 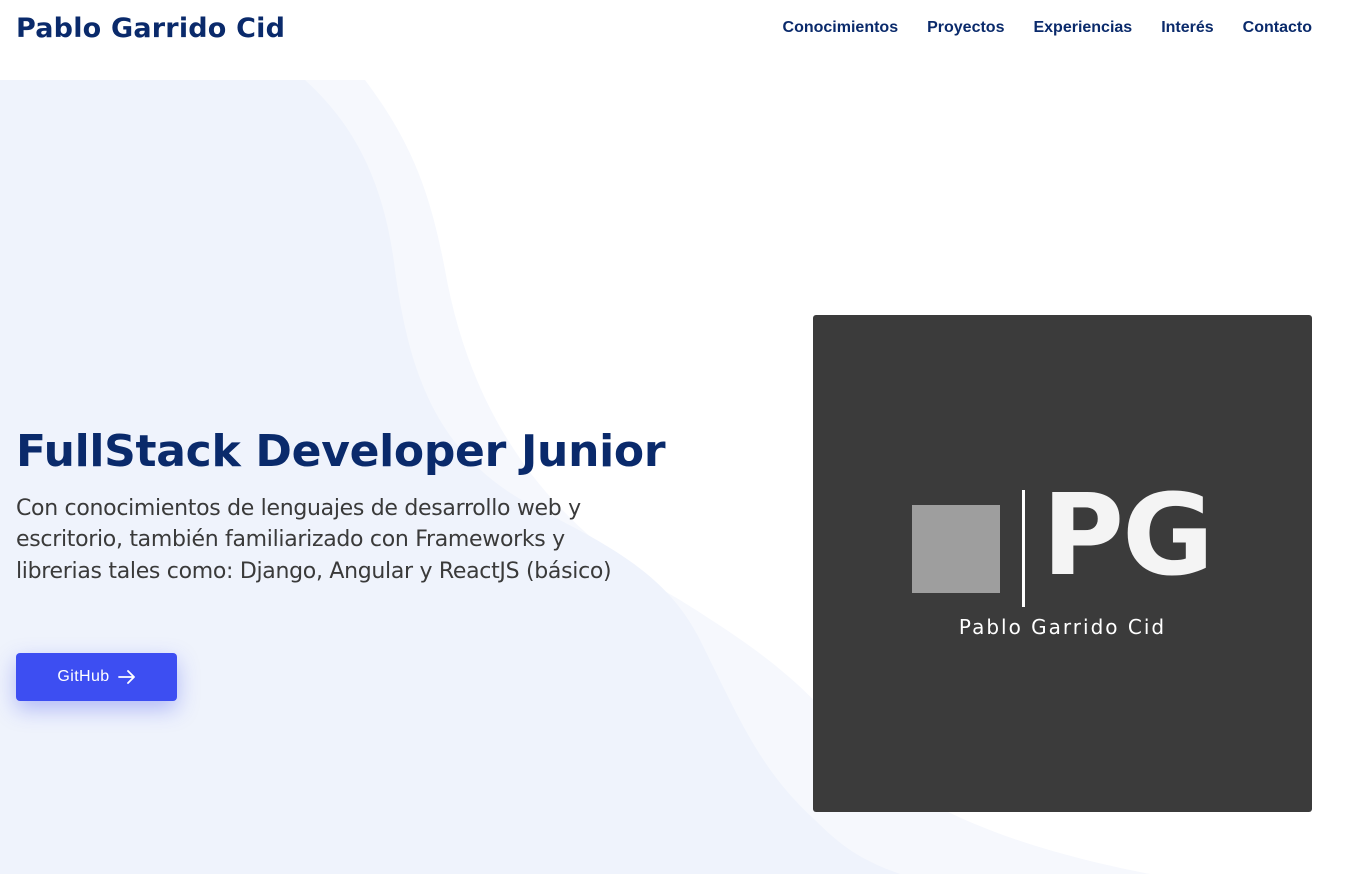 What do you see at coordinates (1023, 548) in the screenshot?
I see `logo-divider` at bounding box center [1023, 548].